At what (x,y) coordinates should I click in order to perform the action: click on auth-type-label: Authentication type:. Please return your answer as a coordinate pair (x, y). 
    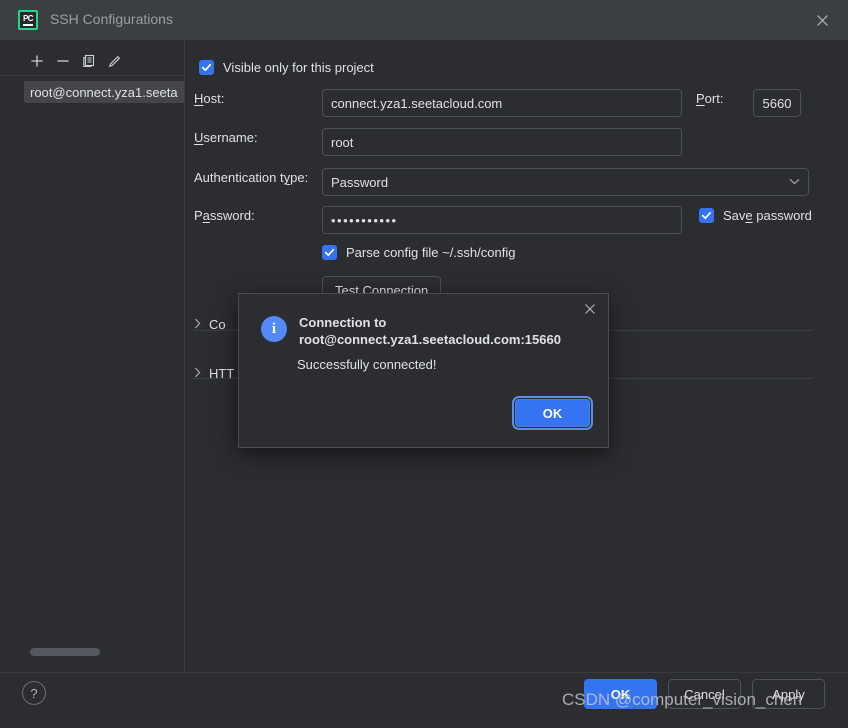
    Looking at the image, I should click on (251, 177).